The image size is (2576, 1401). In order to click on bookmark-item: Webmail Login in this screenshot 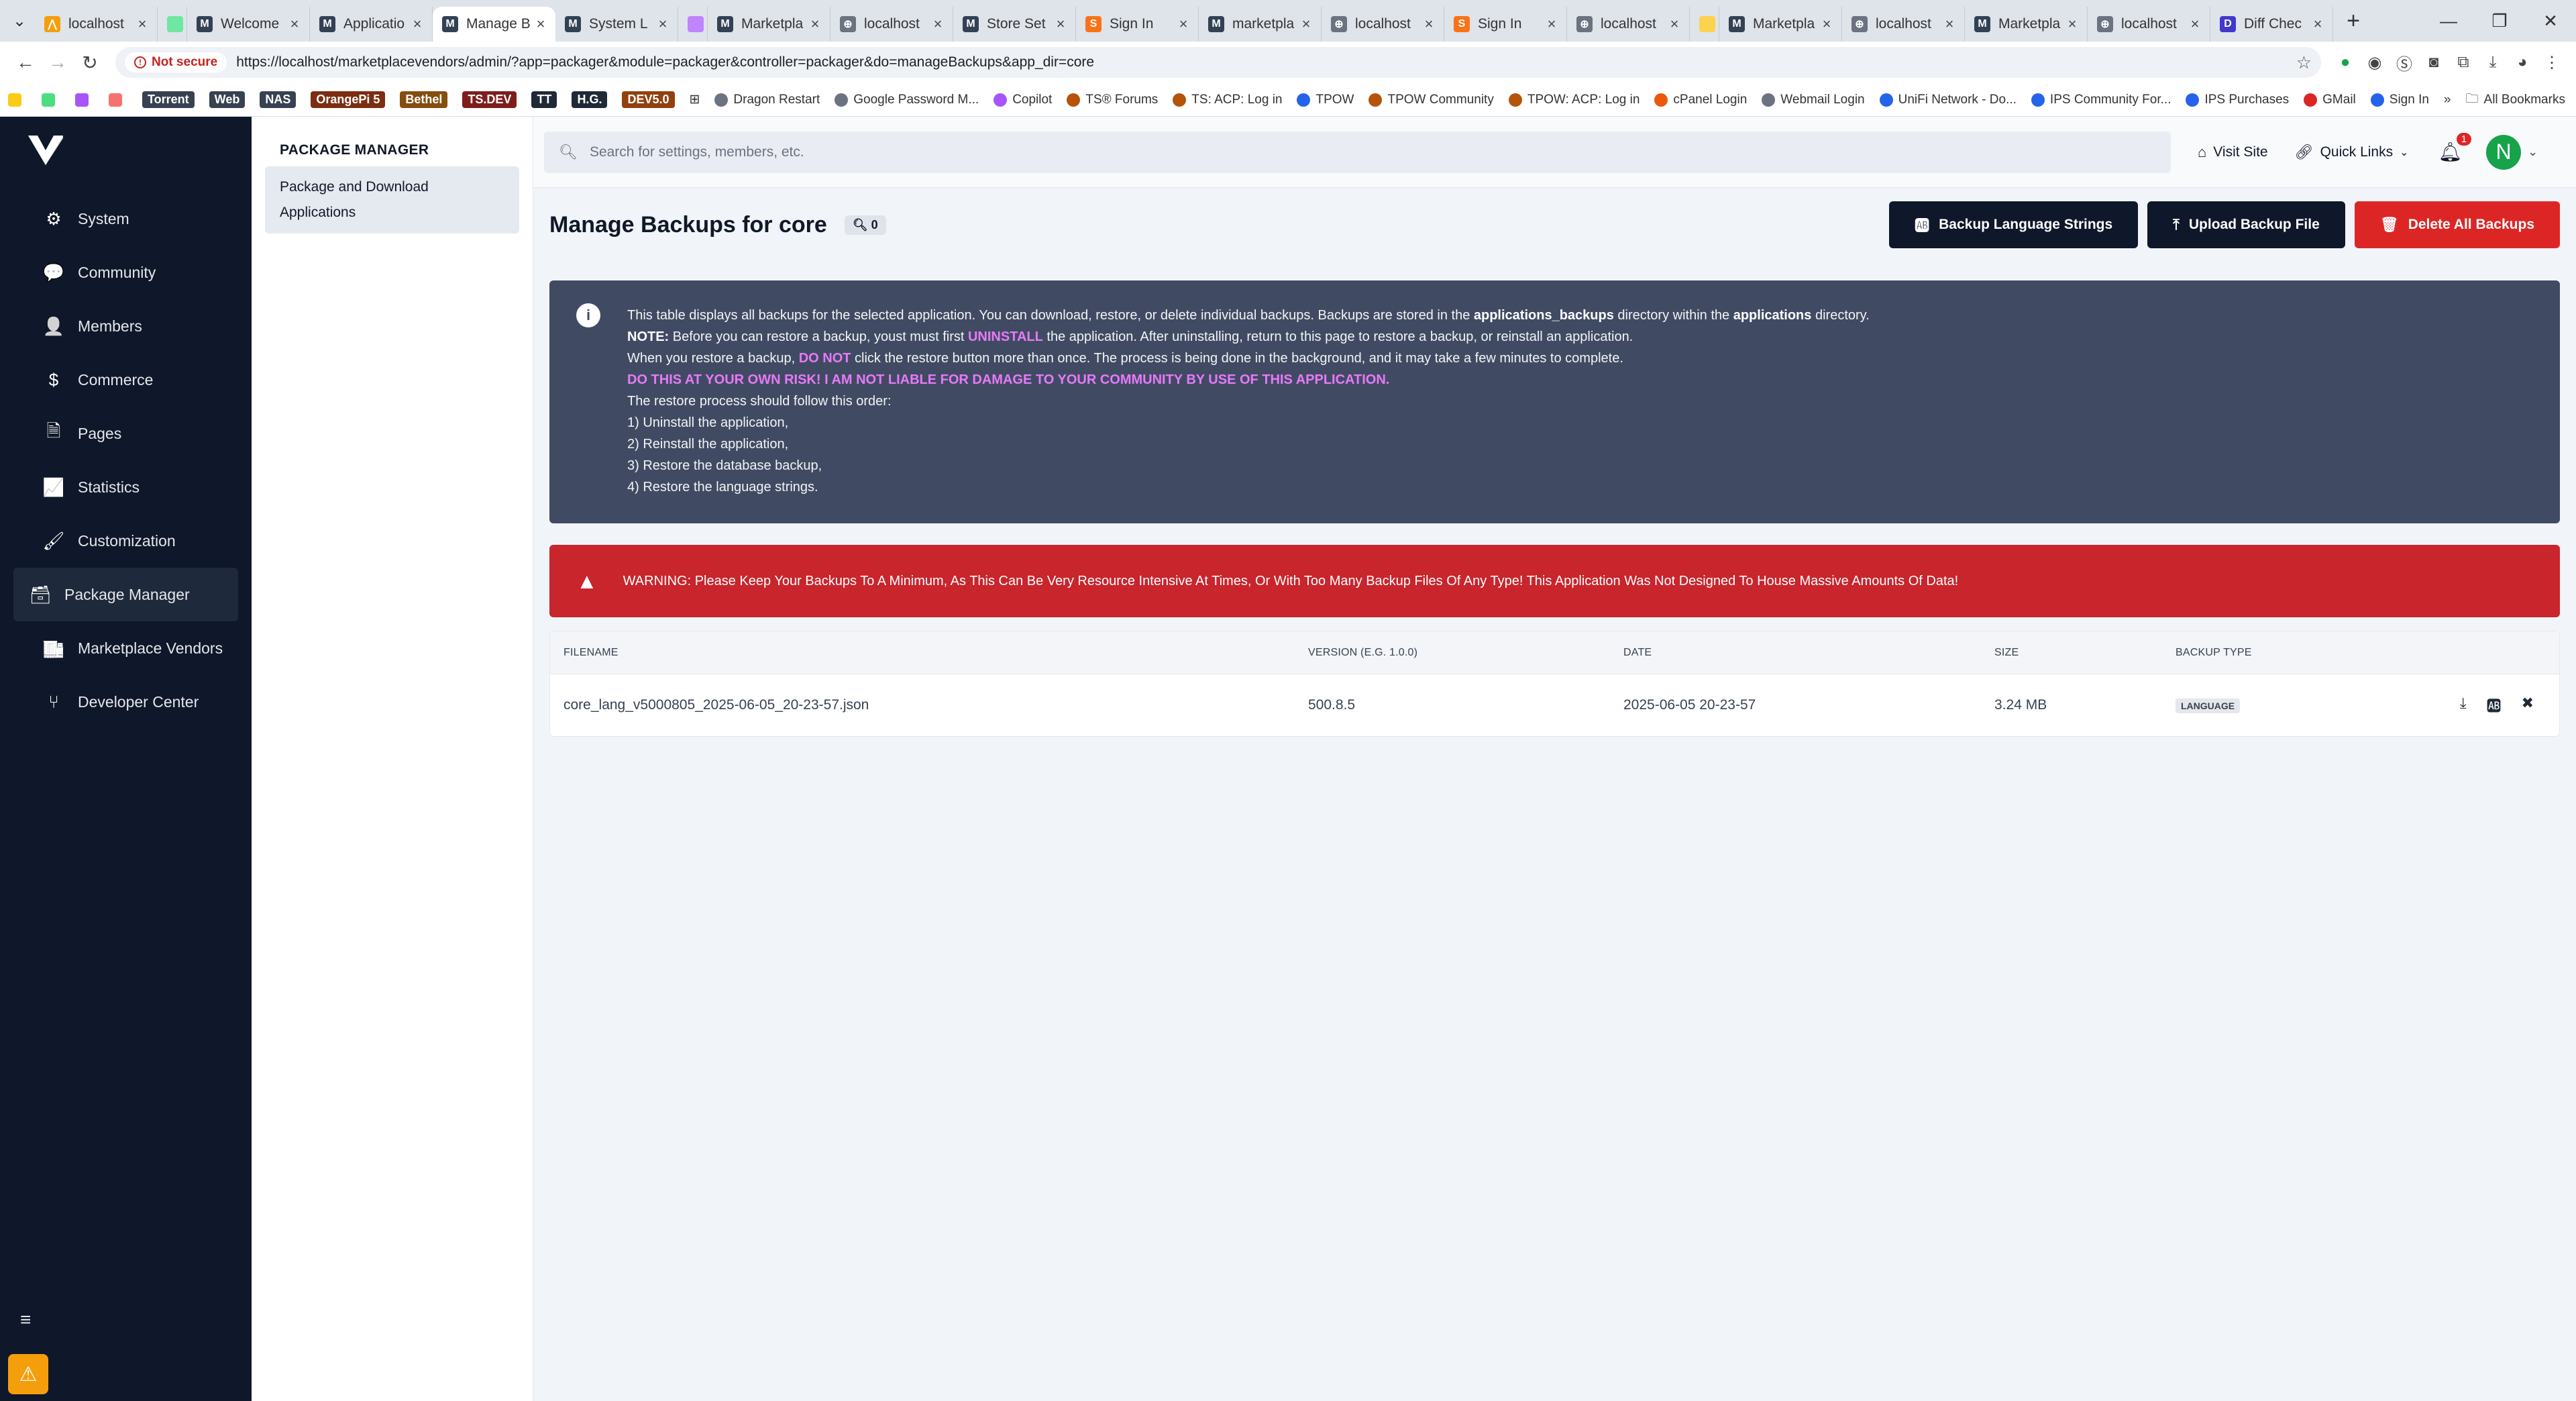, I will do `click(1813, 100)`.